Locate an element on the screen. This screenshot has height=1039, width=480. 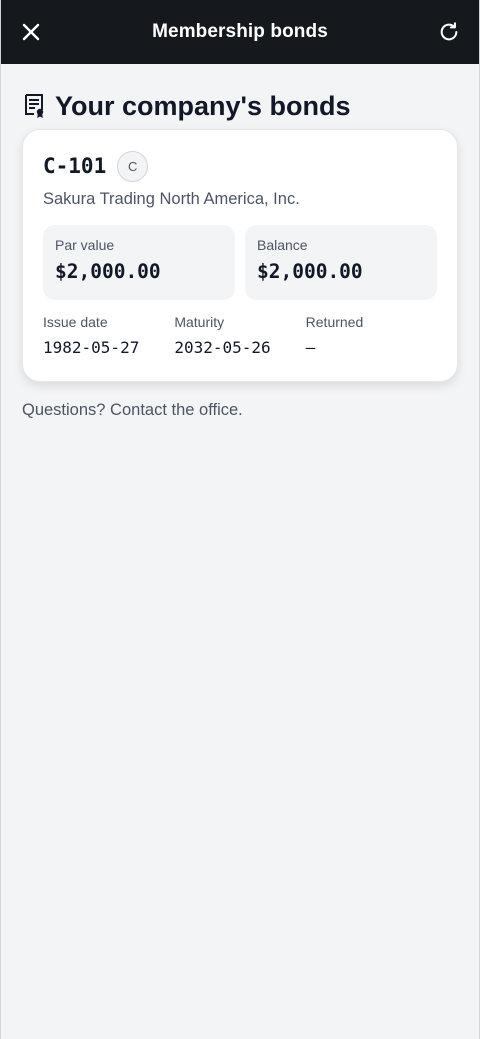
par-value-amount: $2,000.00 is located at coordinates (108, 271).